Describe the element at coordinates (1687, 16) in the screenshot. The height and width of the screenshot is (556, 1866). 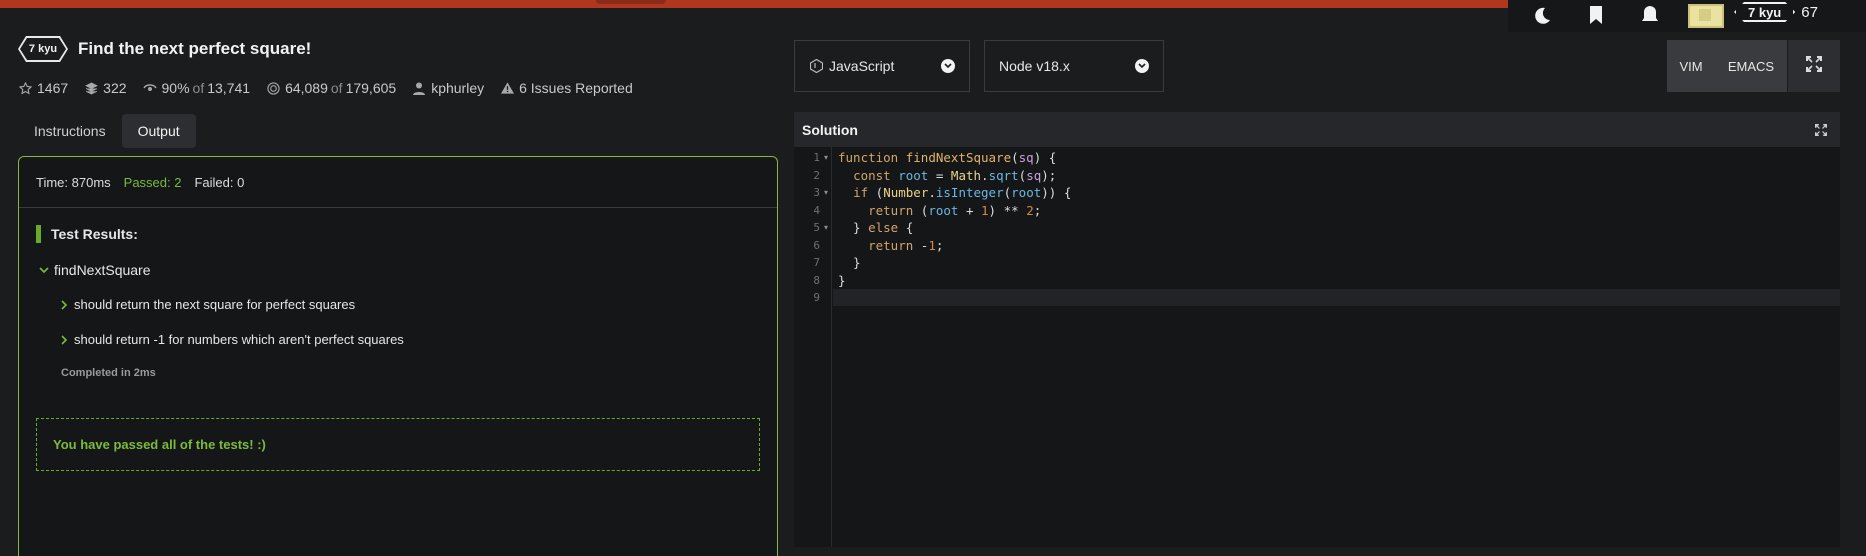
I see `user-menu-bar: 7 kyu 67` at that location.